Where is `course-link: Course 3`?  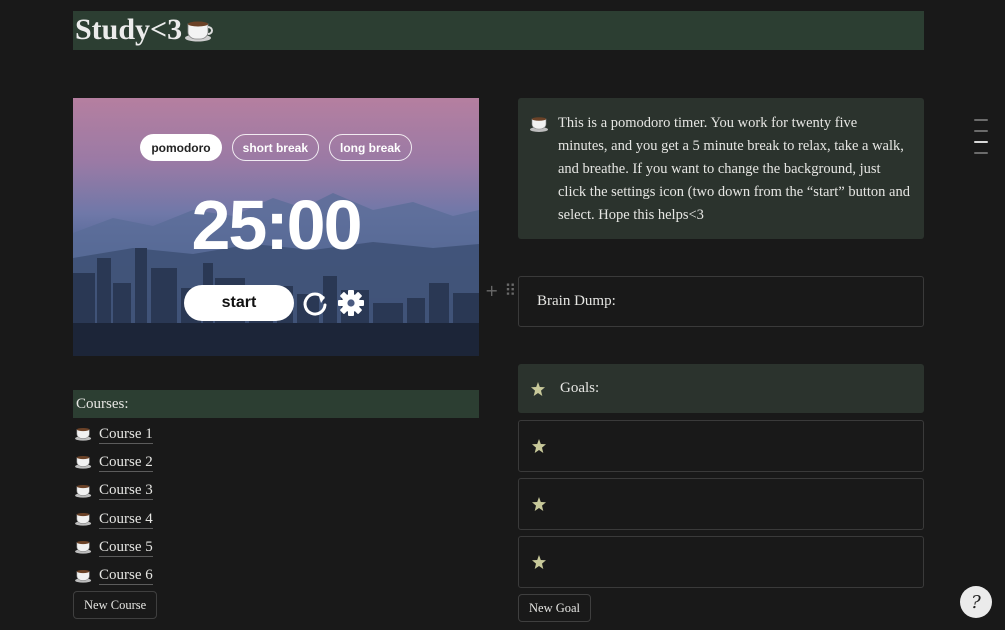
course-link: Course 3 is located at coordinates (126, 491).